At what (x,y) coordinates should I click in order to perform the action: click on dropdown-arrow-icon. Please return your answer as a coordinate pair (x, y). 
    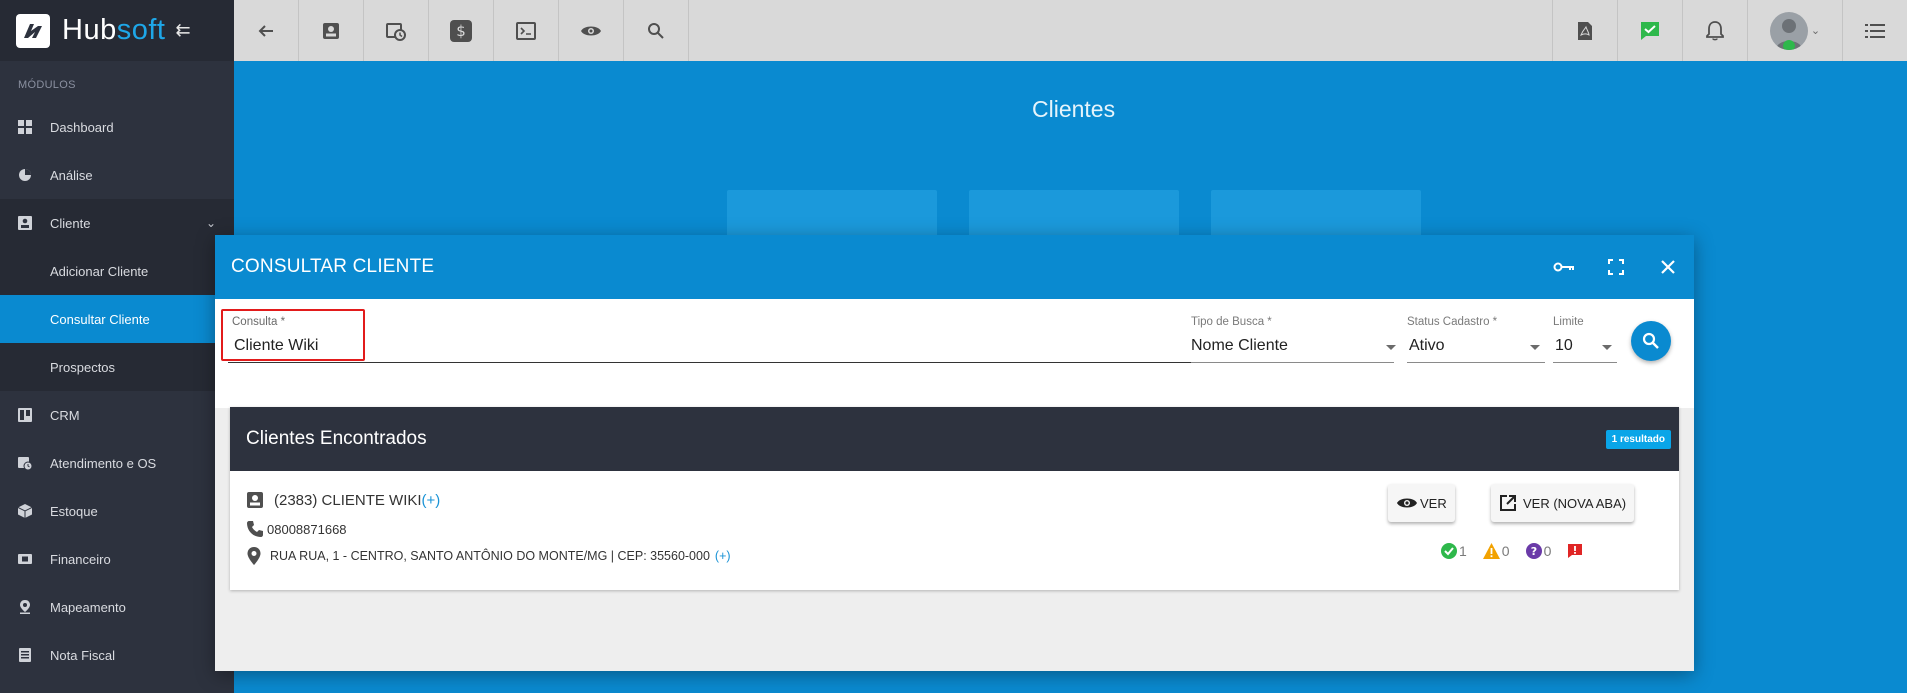
    Looking at the image, I should click on (1607, 347).